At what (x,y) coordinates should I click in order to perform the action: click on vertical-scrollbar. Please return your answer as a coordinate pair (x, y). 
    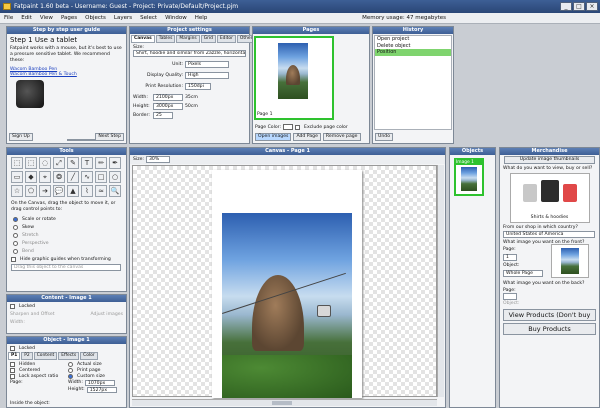
    Looking at the image, I should click on (440, 281).